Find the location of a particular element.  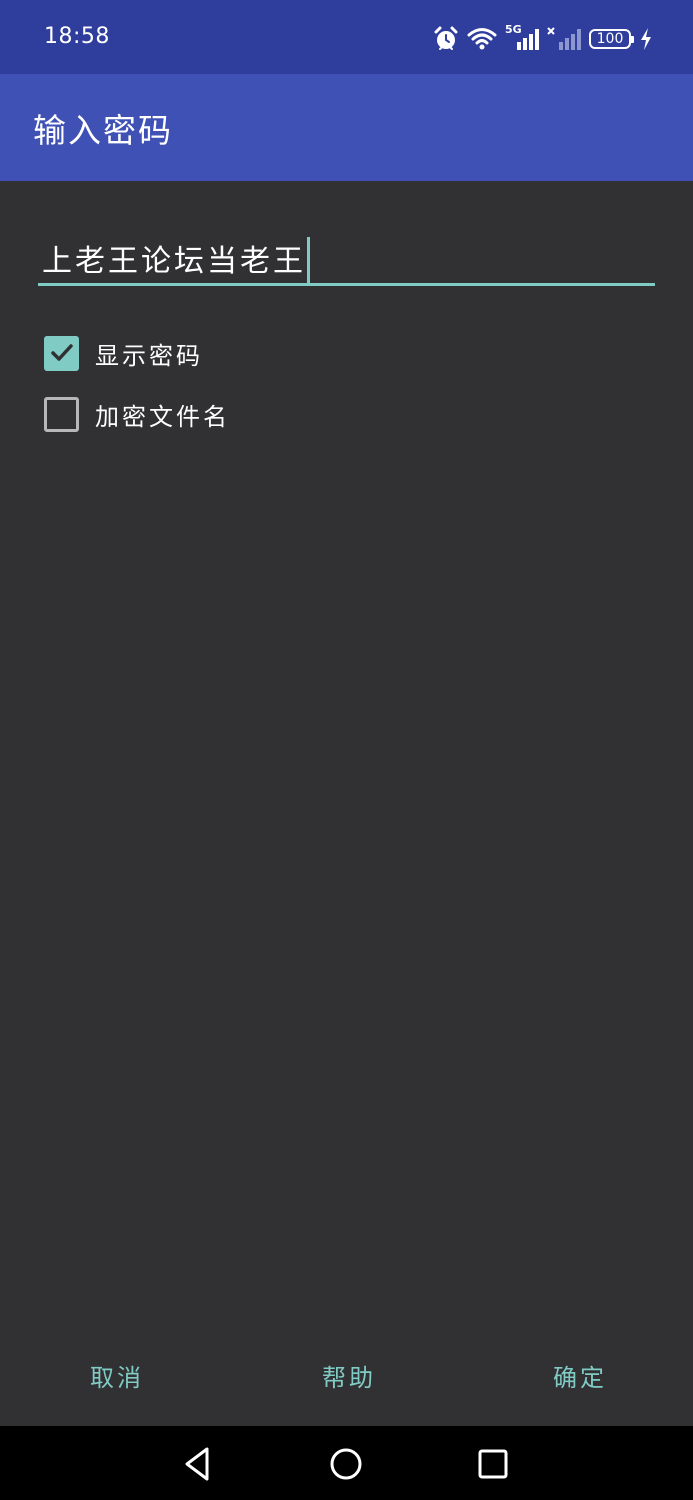

password-input-text: 上老王论坛当老王 is located at coordinates (176, 259).